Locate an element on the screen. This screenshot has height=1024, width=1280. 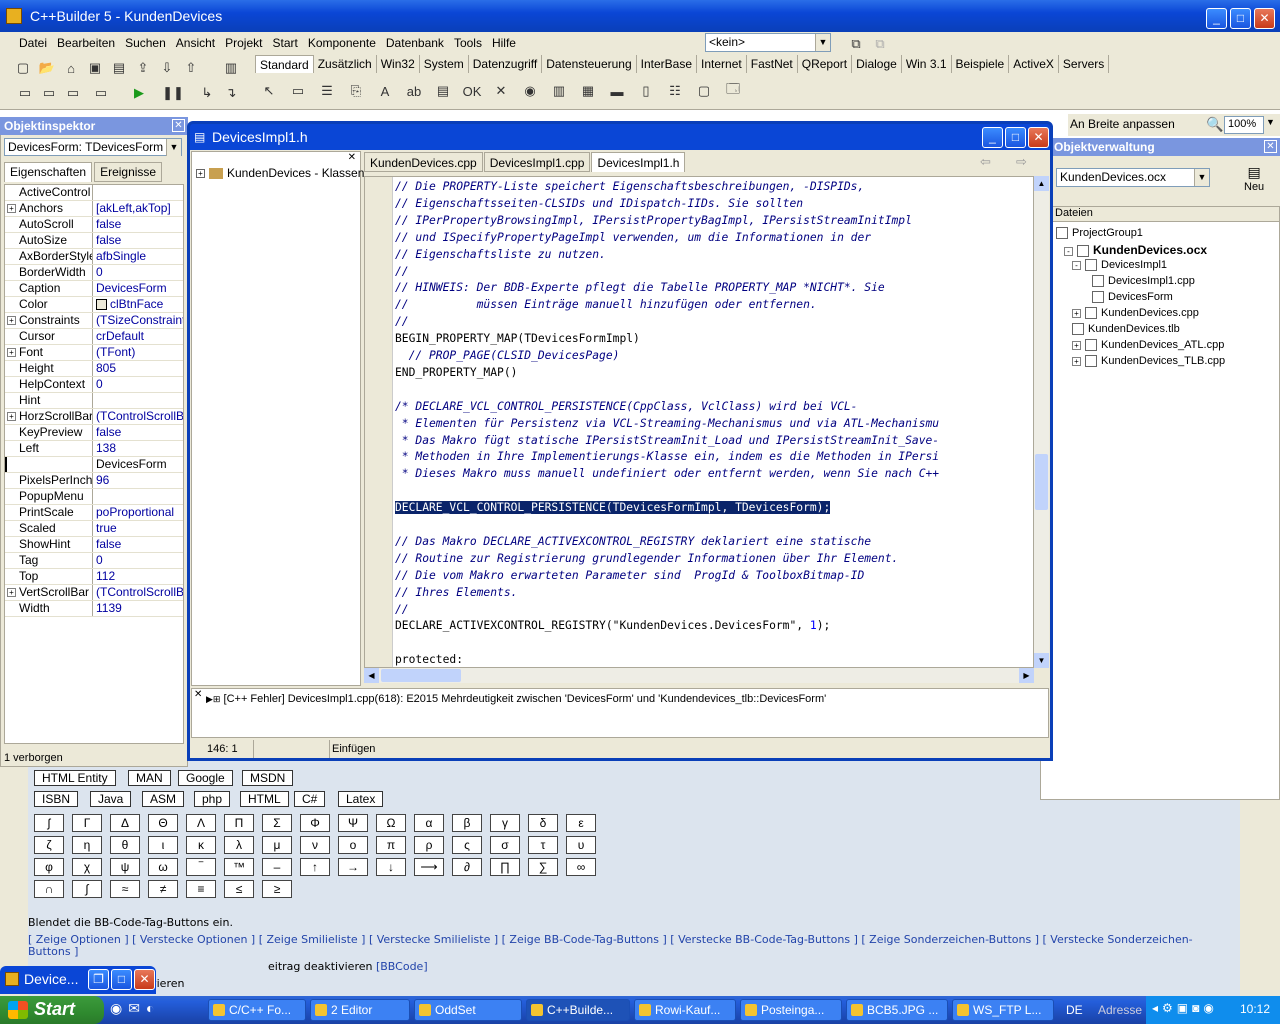
property-row: Tag 0 is located at coordinates (94, 561).